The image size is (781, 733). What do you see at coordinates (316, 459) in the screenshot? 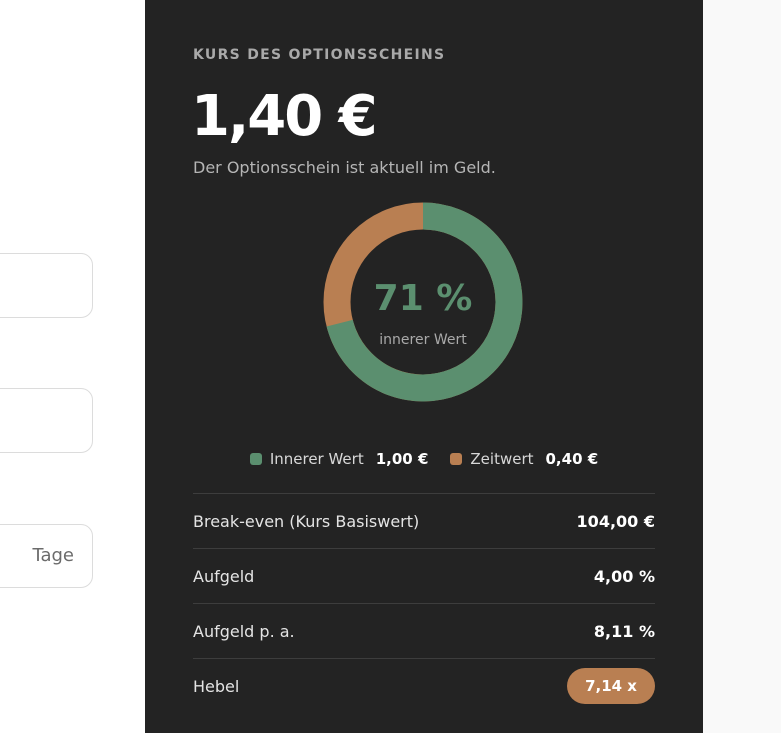
I see `legend-label-intrinsic: Innerer Wert` at bounding box center [316, 459].